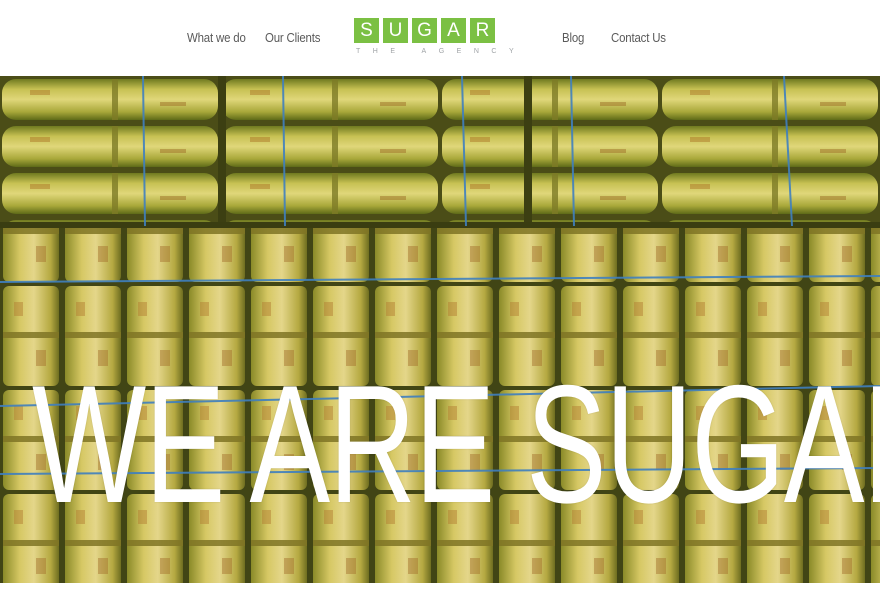  Describe the element at coordinates (441, 51) in the screenshot. I see `logo-tagline: THE AGENCY` at that location.